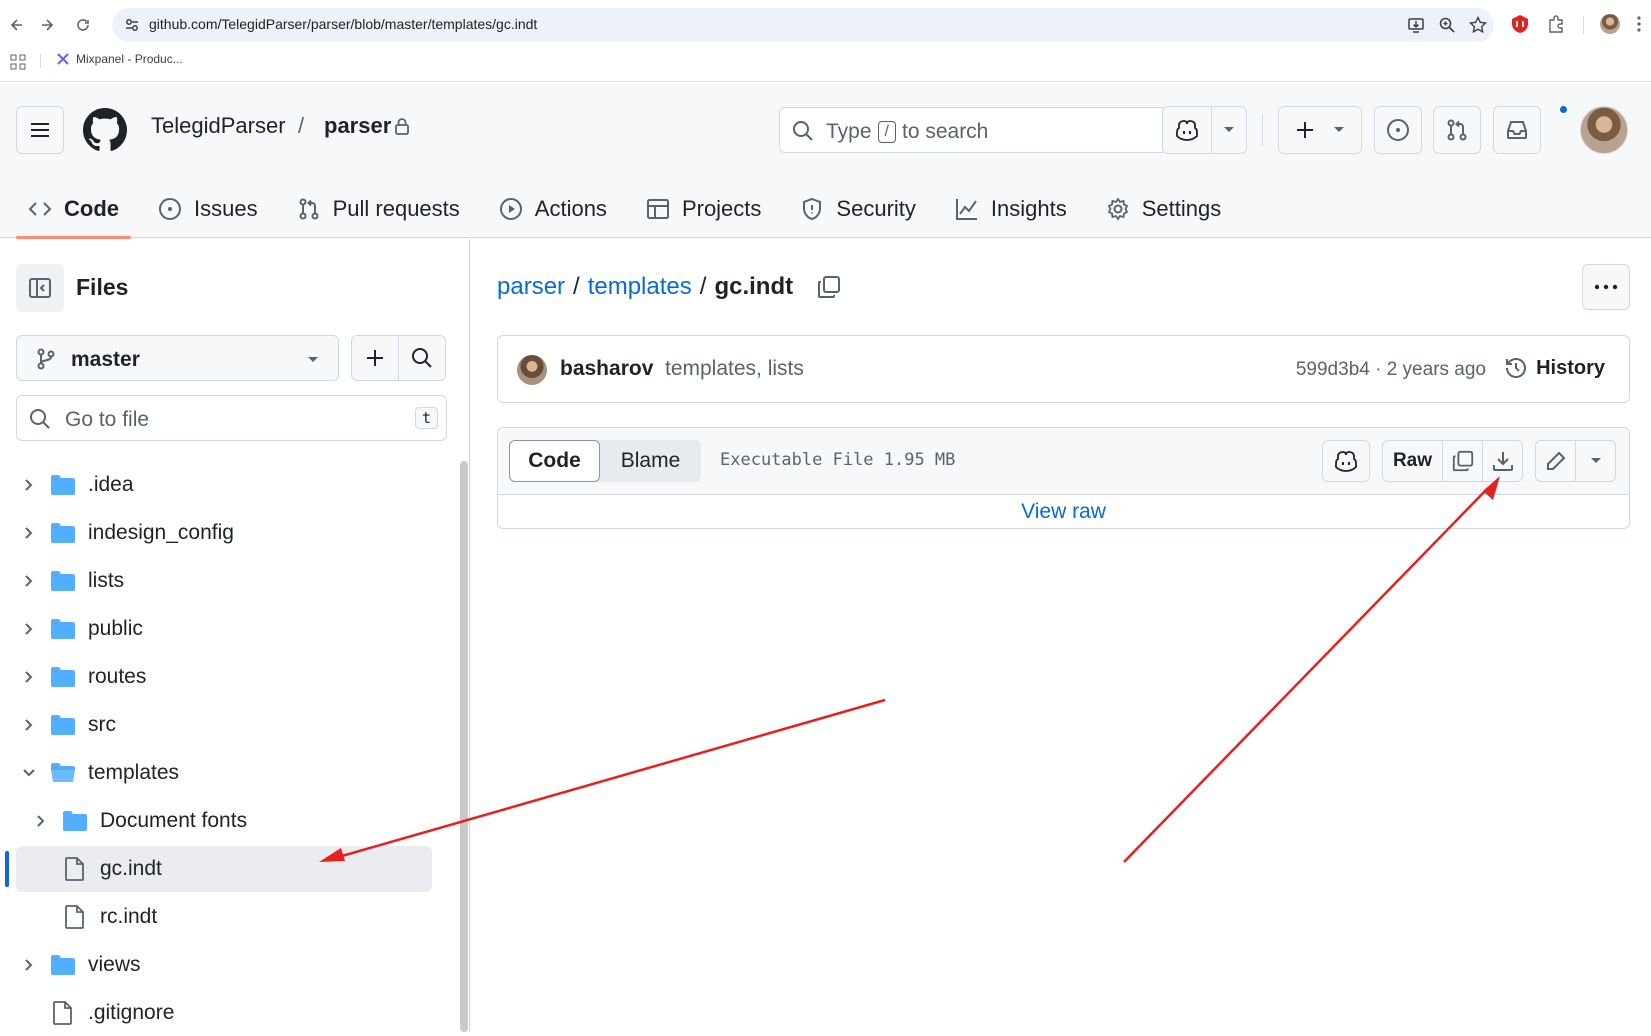 This screenshot has height=1036, width=1651. What do you see at coordinates (838, 460) in the screenshot?
I see `file-info: Executable File 1.95 MB` at bounding box center [838, 460].